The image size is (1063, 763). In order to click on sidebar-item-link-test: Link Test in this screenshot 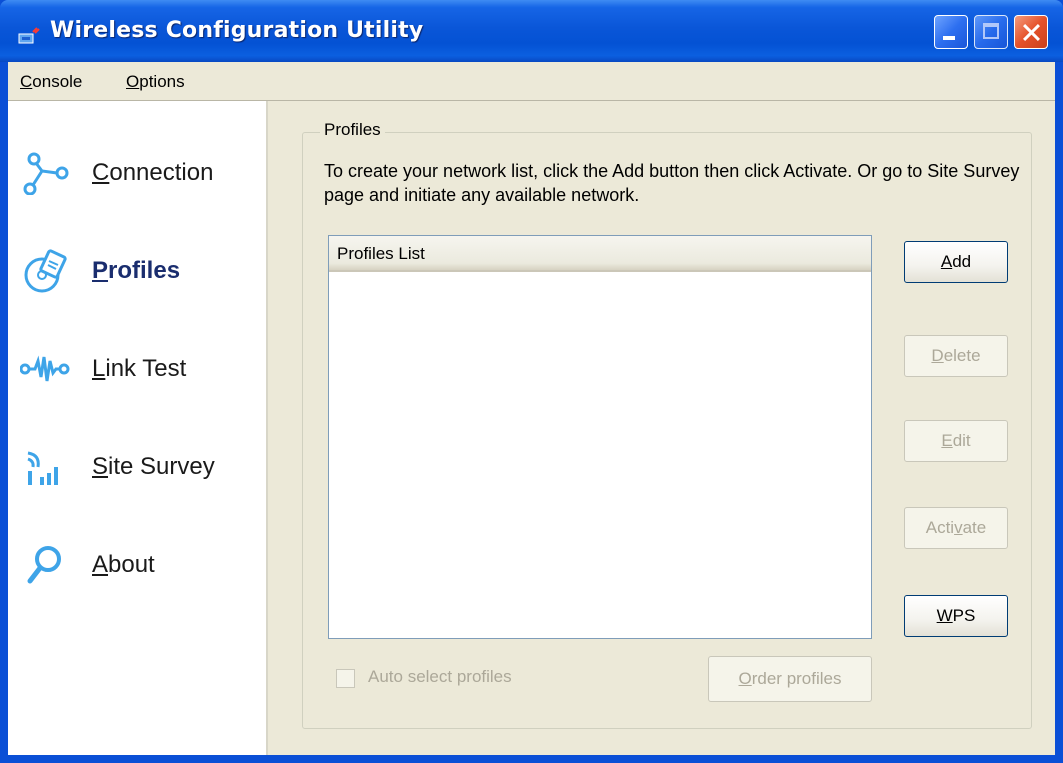, I will do `click(137, 369)`.